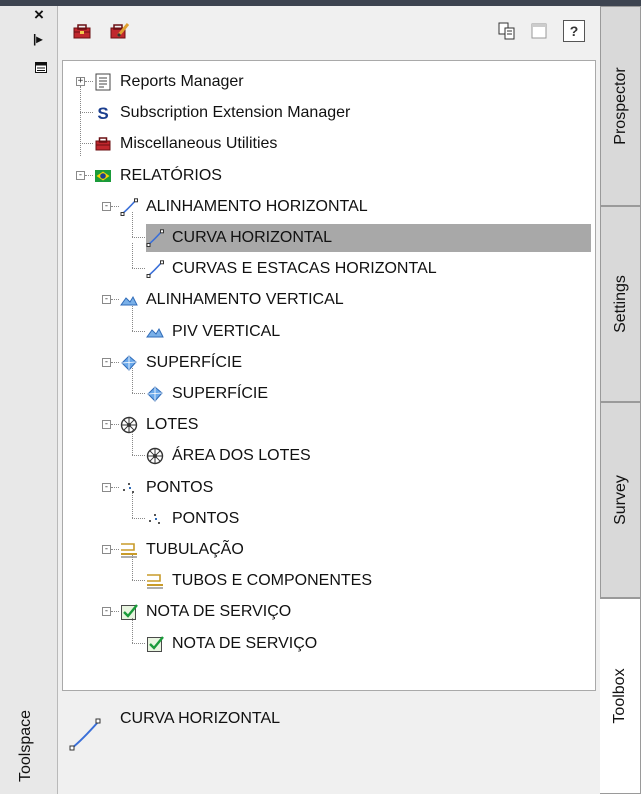  Describe the element at coordinates (235, 113) in the screenshot. I see `tree-item-label: Subscription Extension Manager` at that location.